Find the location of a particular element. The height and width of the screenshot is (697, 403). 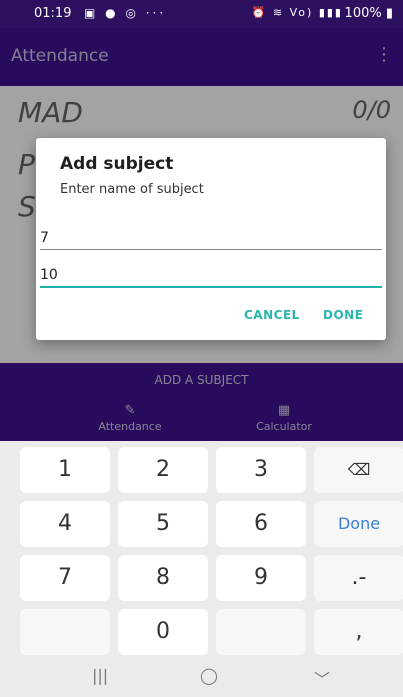

cancel-button: CANCEL is located at coordinates (272, 315).